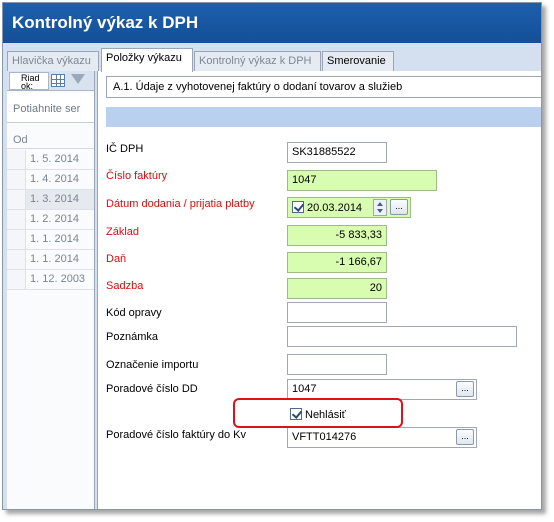 Image resolution: width=554 pixels, height=522 pixels. I want to click on poradove-dd-field: 1047, so click(382, 389).